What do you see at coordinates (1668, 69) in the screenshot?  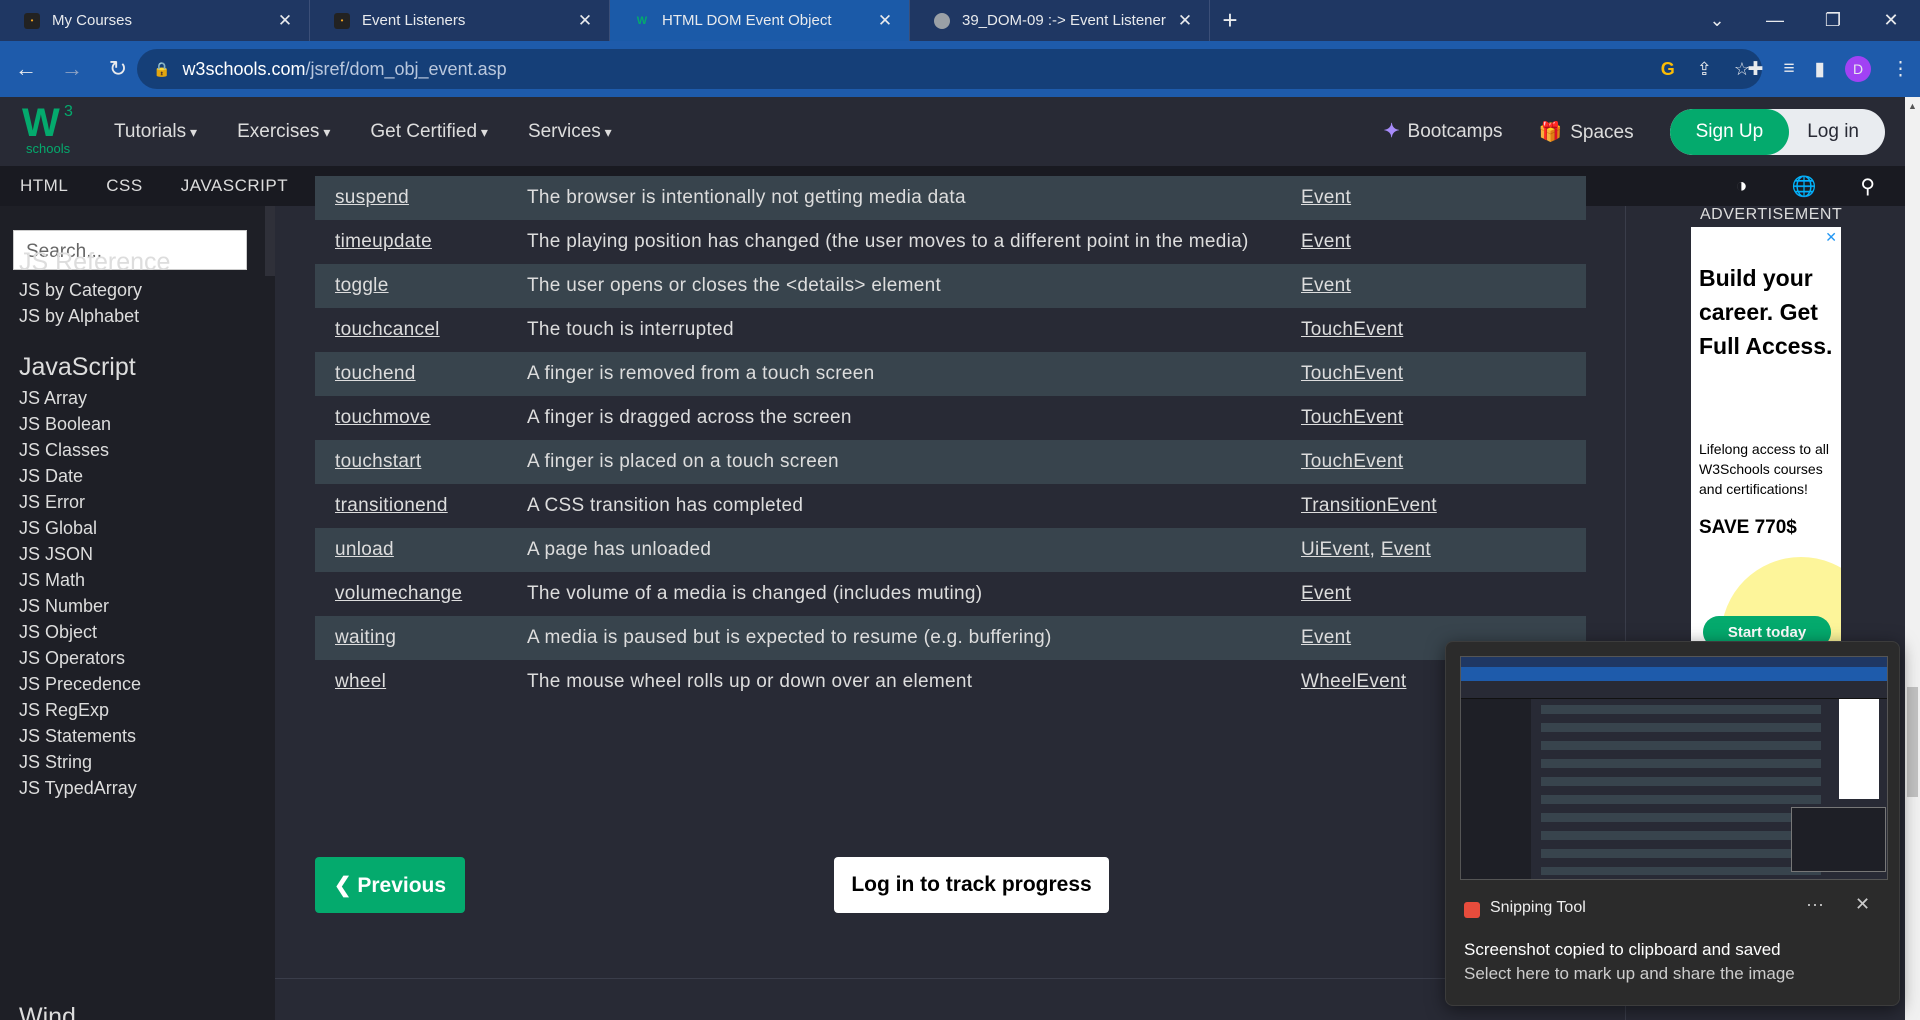 I see `google-icon: G` at bounding box center [1668, 69].